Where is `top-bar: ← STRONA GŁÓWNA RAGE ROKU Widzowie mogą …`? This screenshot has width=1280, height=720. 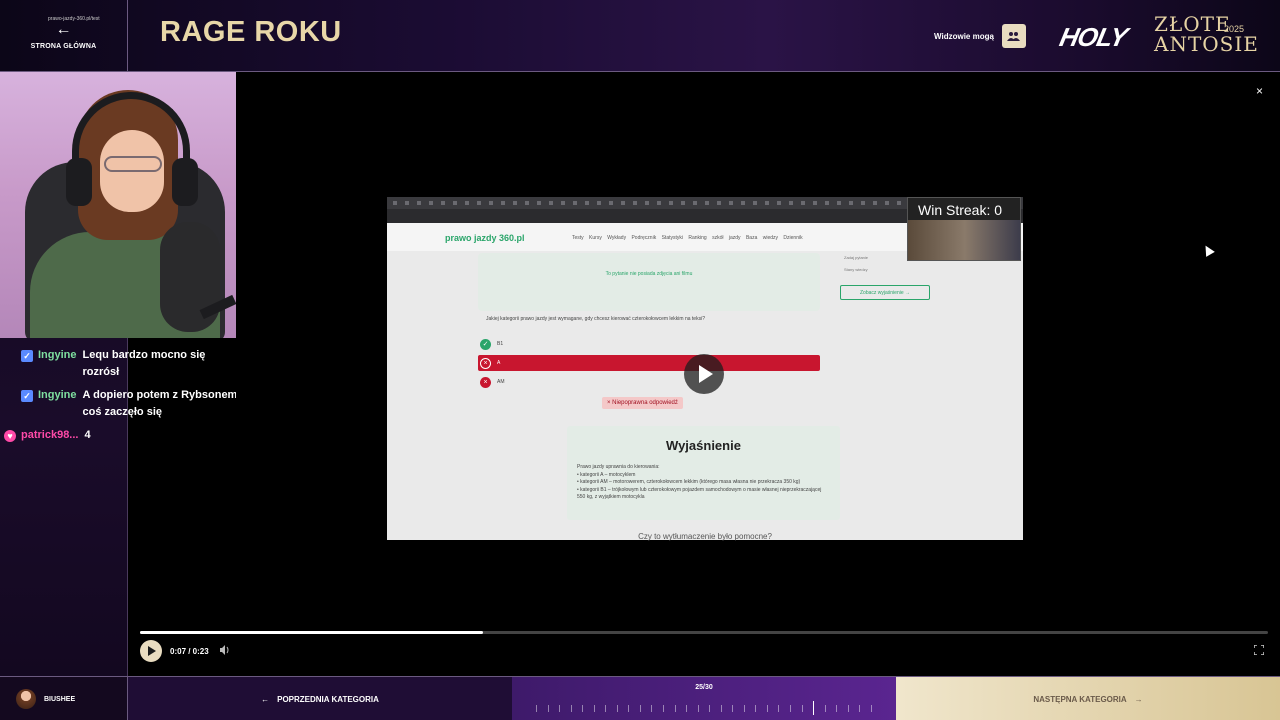
top-bar: ← STRONA GŁÓWNA RAGE ROKU Widzowie mogą … is located at coordinates (640, 36).